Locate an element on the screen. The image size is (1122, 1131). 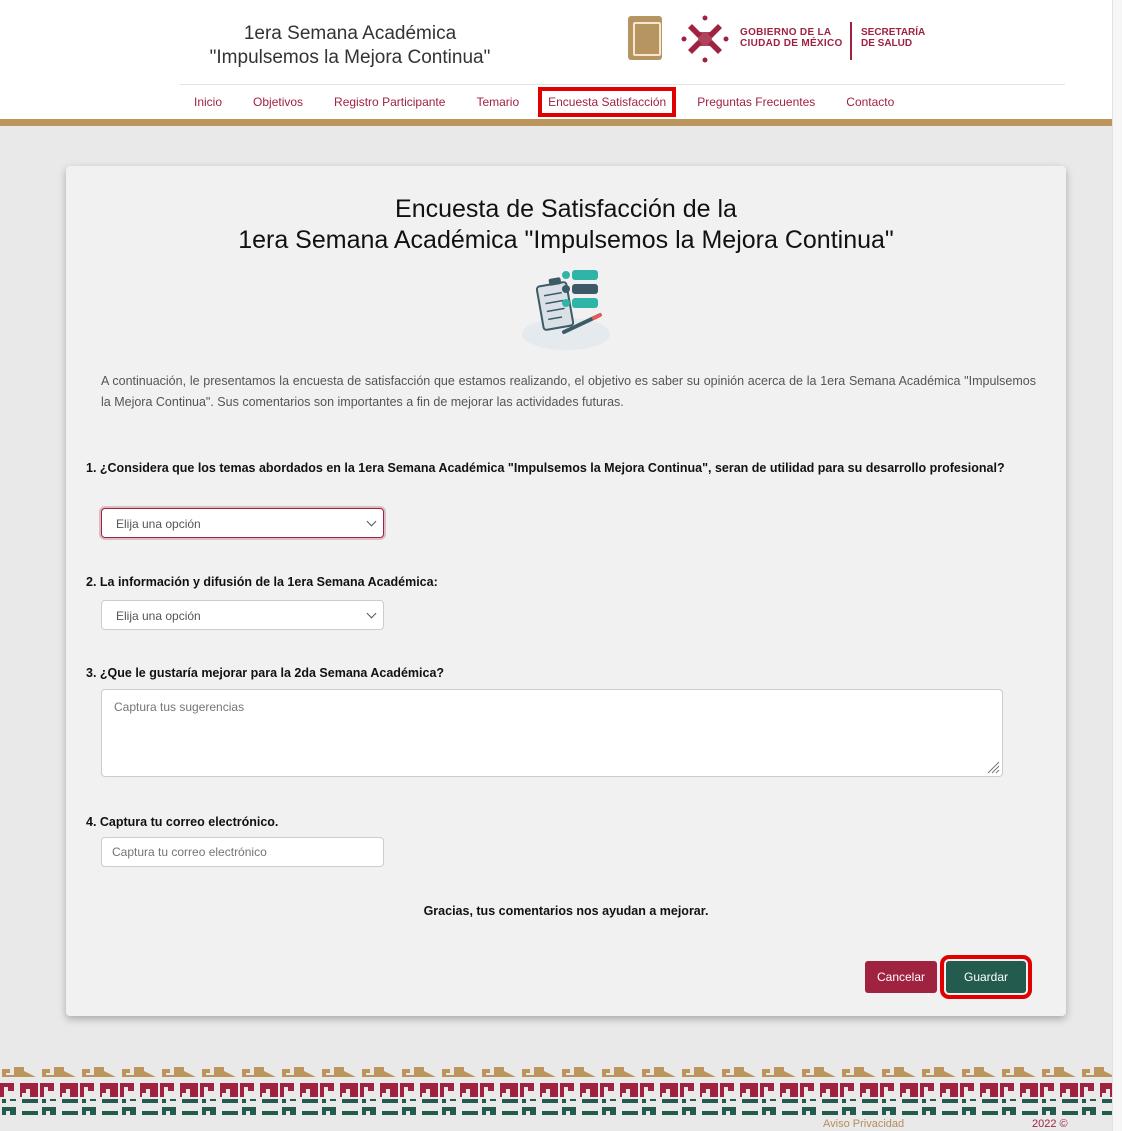
nav-inicio: Inicio is located at coordinates (208, 102).